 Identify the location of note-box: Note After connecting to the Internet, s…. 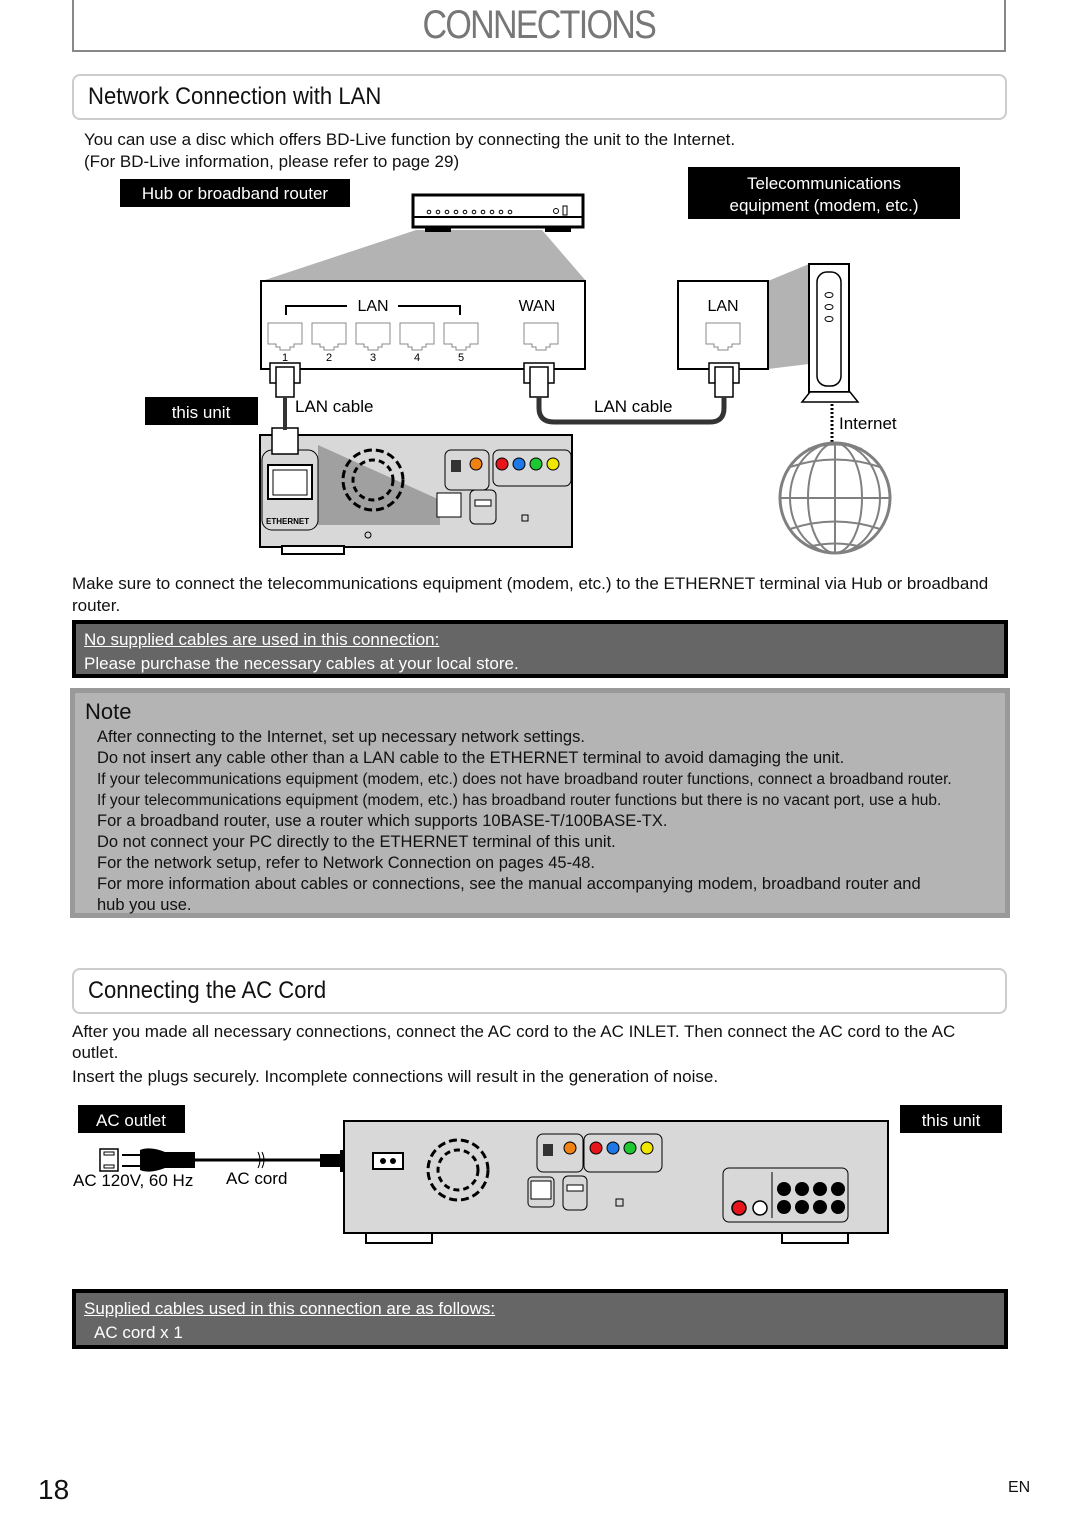
(540, 803).